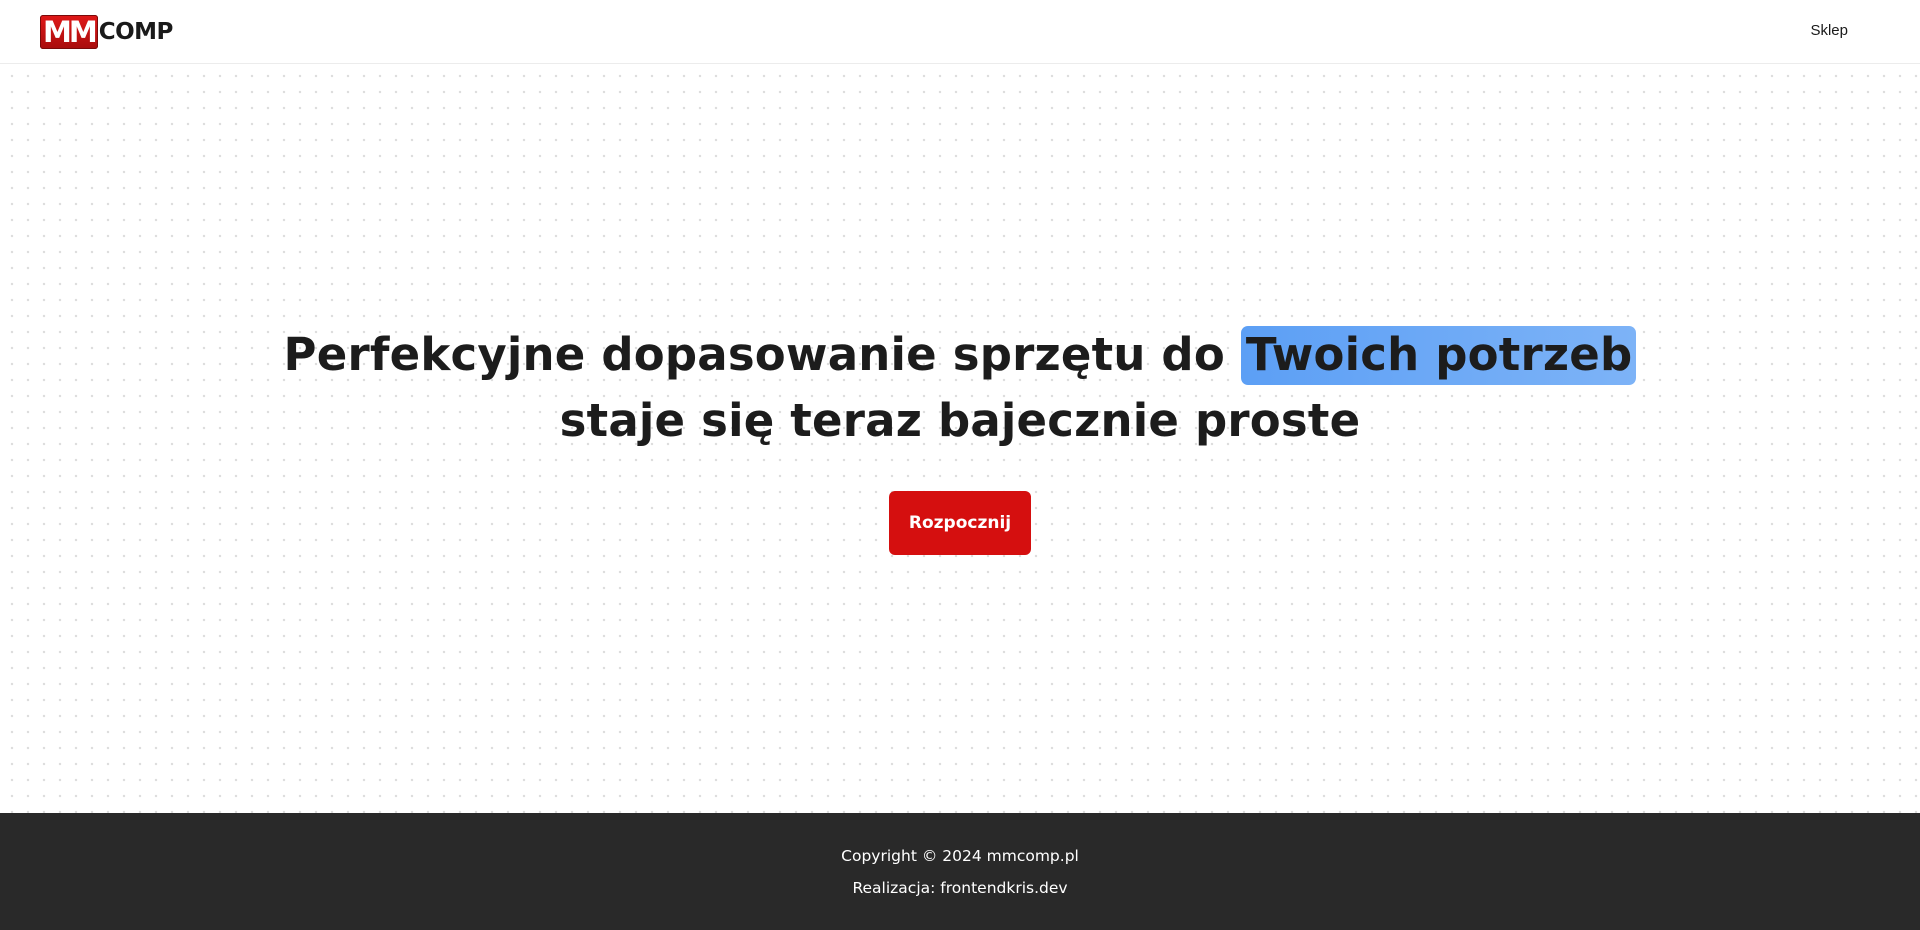 The image size is (1920, 930). Describe the element at coordinates (762, 354) in the screenshot. I see `headline-text-start: Perfekcyjne dopasowanie sprzętu do` at that location.